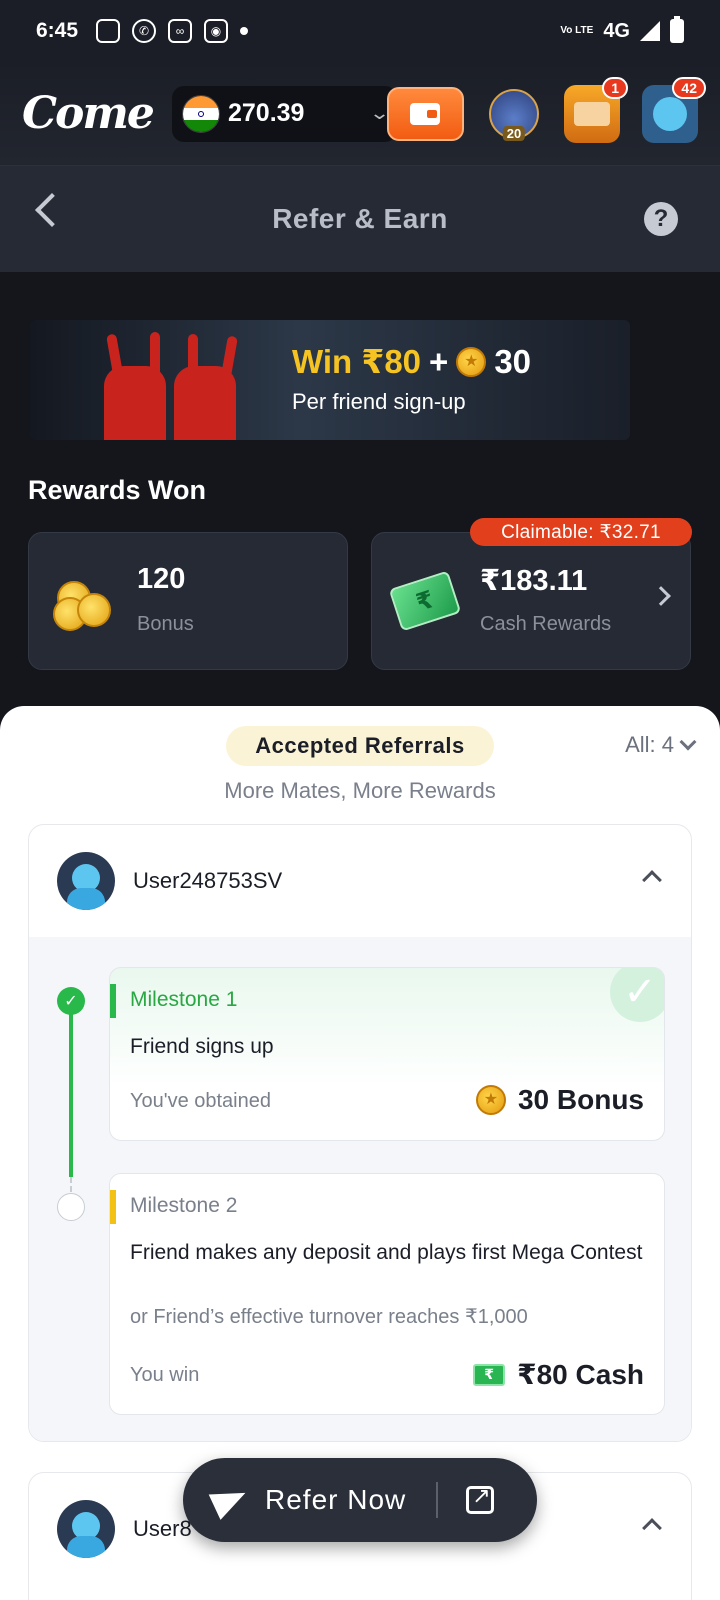 Image resolution: width=720 pixels, height=1600 pixels. Describe the element at coordinates (592, 113) in the screenshot. I see `treasure-chest-icon` at that location.